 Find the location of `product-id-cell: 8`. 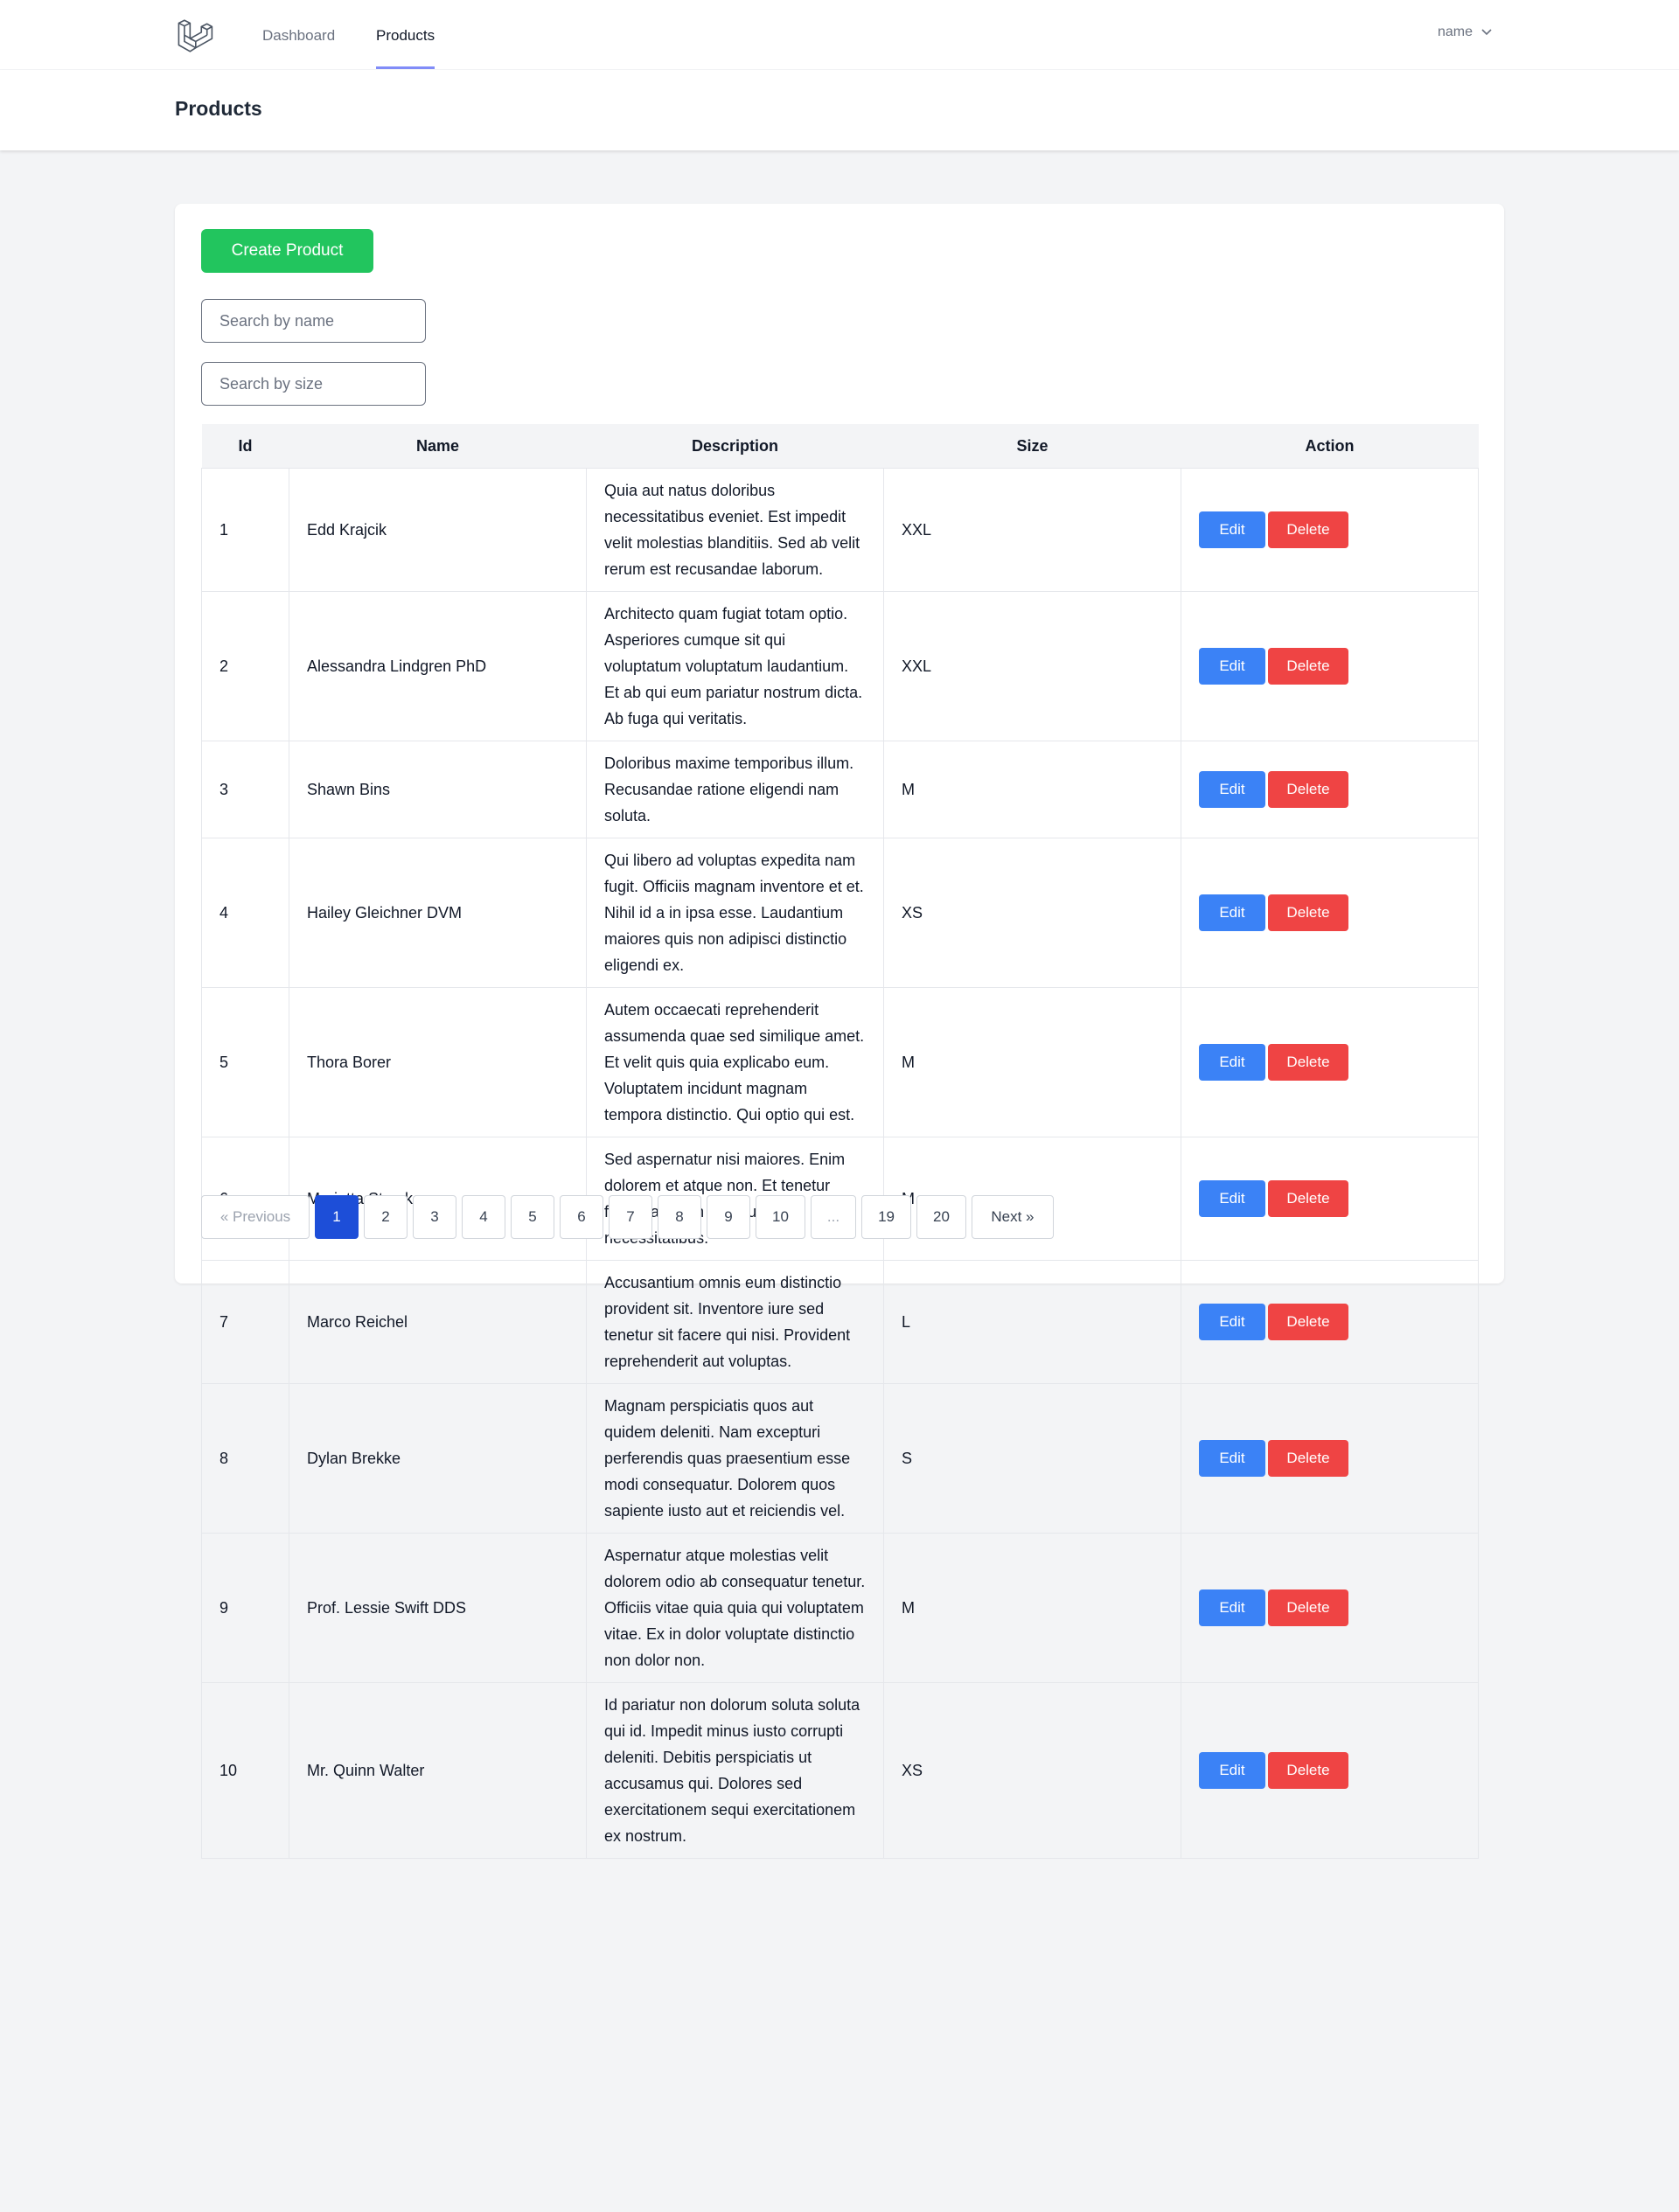

product-id-cell: 8 is located at coordinates (245, 1458).